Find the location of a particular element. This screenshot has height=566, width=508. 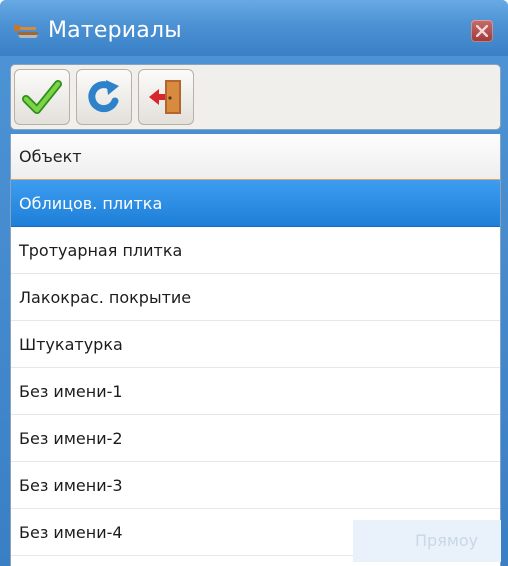

list-item-label: Без имени-2 is located at coordinates (71, 438).